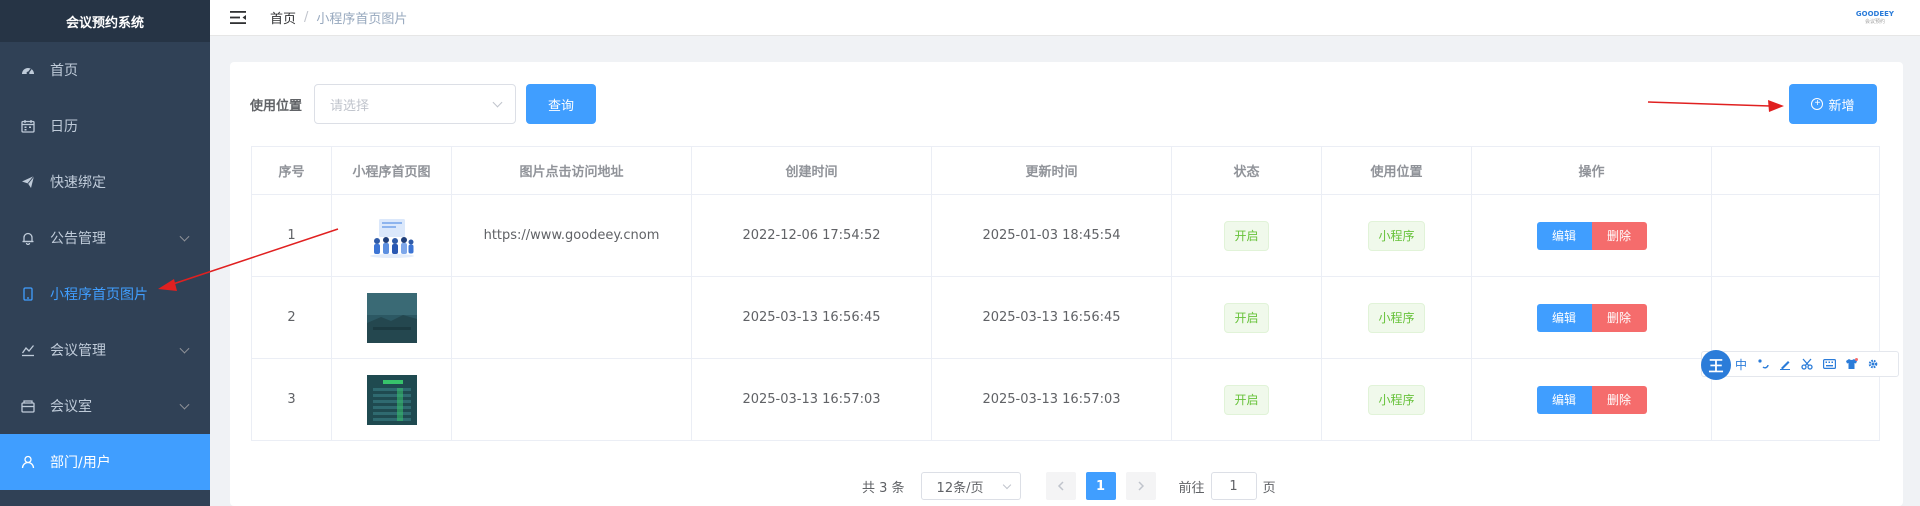  What do you see at coordinates (1051, 170) in the screenshot?
I see `column-header: 更新时间` at bounding box center [1051, 170].